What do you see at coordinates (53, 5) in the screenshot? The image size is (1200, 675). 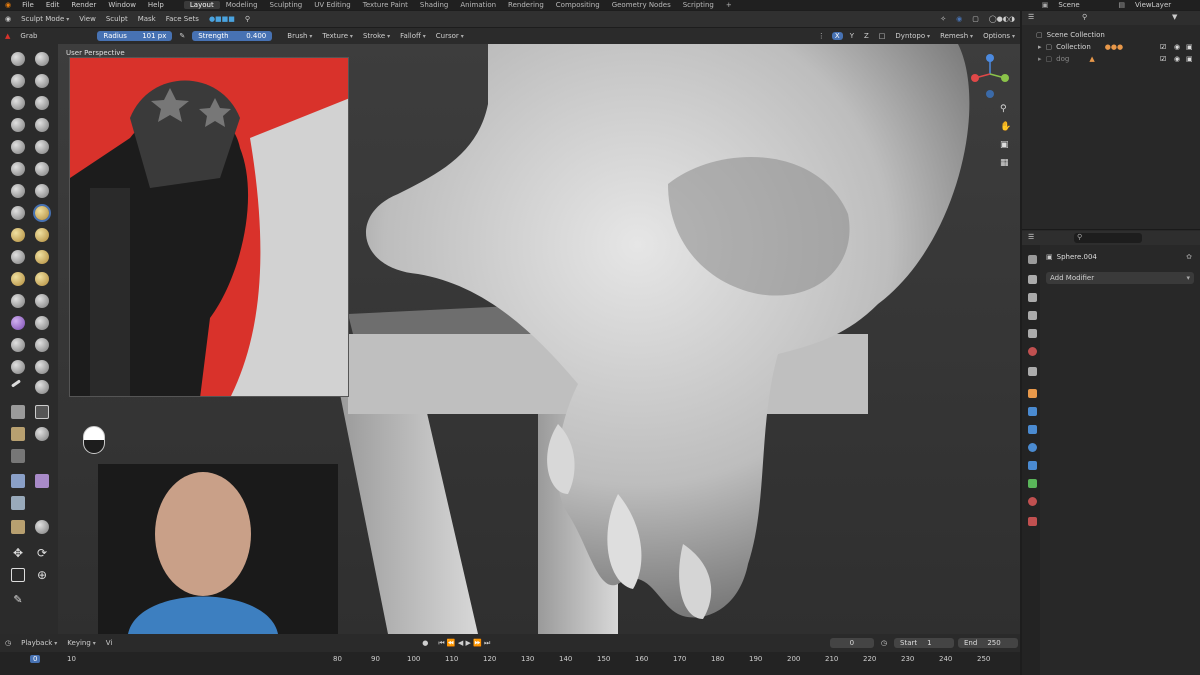 I see `menu-edit: Edit` at bounding box center [53, 5].